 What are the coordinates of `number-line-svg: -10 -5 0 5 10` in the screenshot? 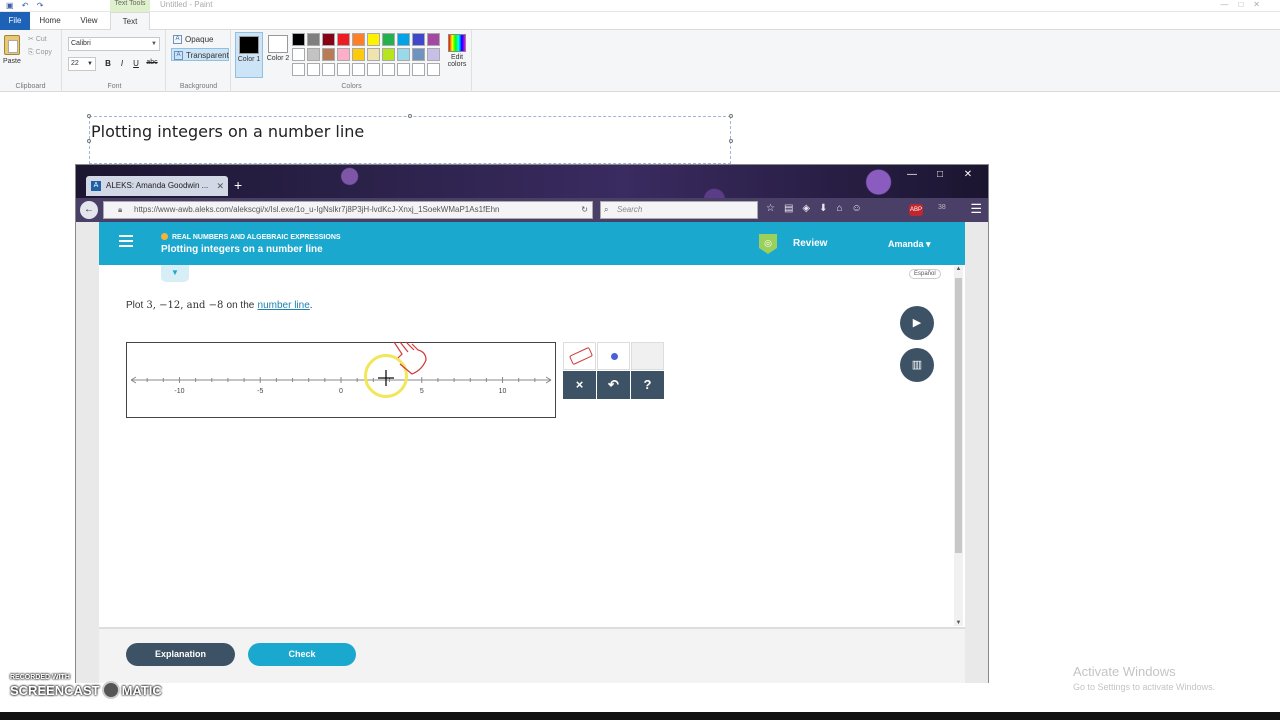 It's located at (341, 380).